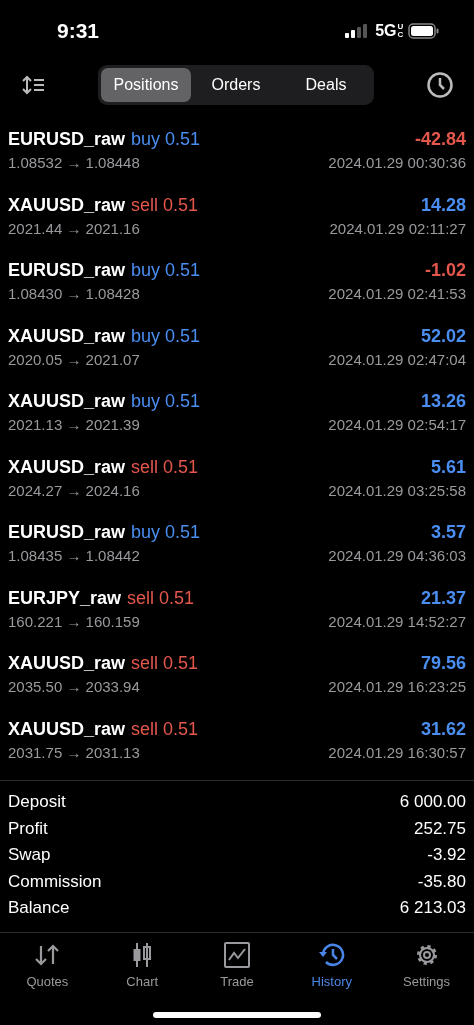 Image resolution: width=474 pixels, height=1025 pixels. I want to click on deal-time: 2024.01.29 04:36:03, so click(397, 555).